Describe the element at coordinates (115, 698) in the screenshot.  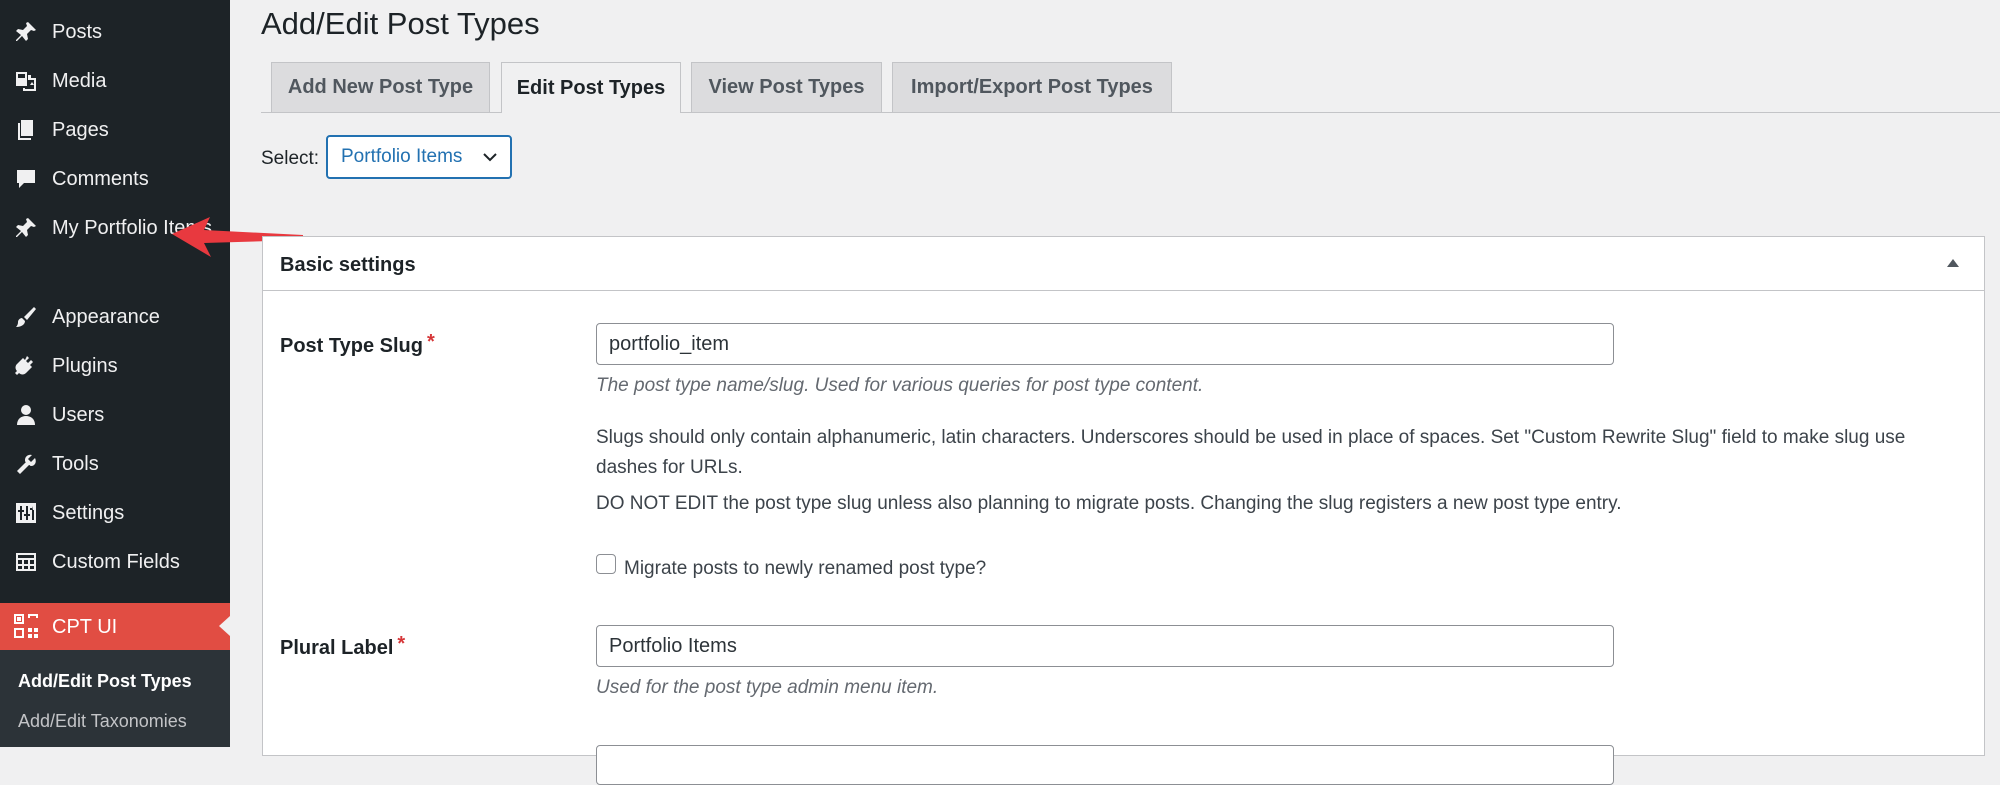
I see `sidebar-submenu: Add/Edit Post Types Add/Edit Taxonomies` at that location.